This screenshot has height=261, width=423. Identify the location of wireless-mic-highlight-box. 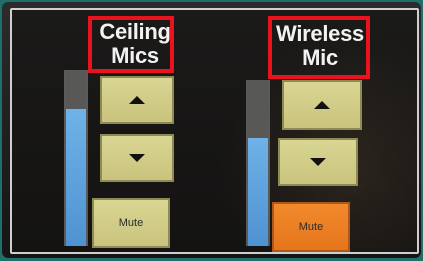
(319, 47).